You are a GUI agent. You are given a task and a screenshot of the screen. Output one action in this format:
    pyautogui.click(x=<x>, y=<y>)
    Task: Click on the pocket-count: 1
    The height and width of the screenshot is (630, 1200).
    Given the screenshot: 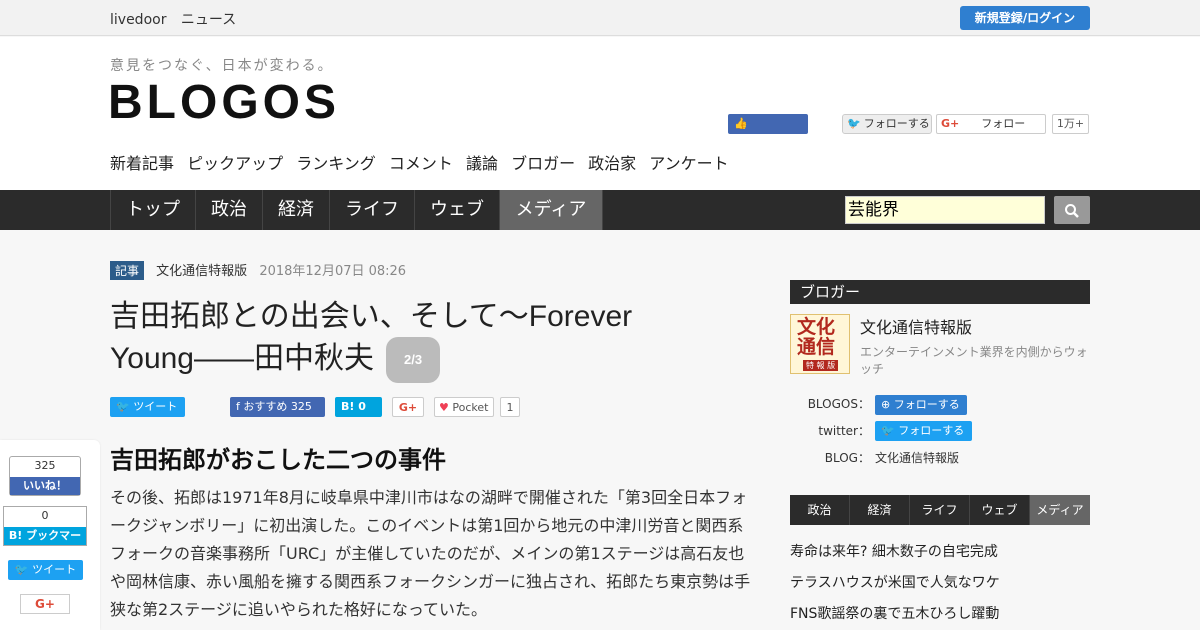 What is the action you would take?
    pyautogui.click(x=510, y=407)
    